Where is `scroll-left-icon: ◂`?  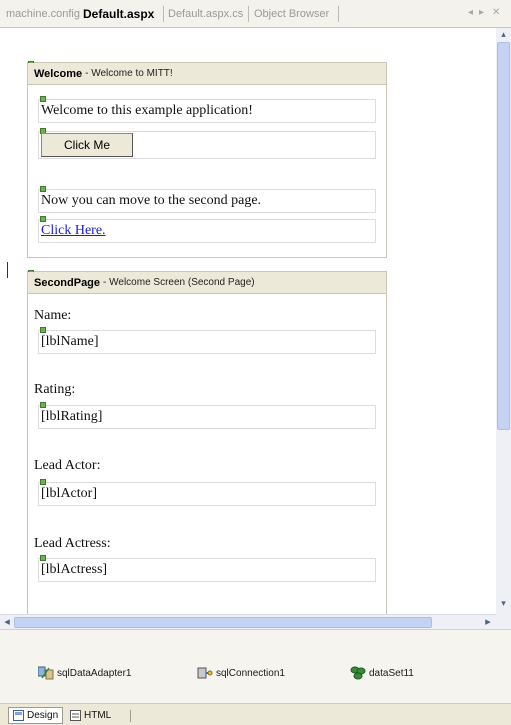
scroll-left-icon: ◂ is located at coordinates (7, 622).